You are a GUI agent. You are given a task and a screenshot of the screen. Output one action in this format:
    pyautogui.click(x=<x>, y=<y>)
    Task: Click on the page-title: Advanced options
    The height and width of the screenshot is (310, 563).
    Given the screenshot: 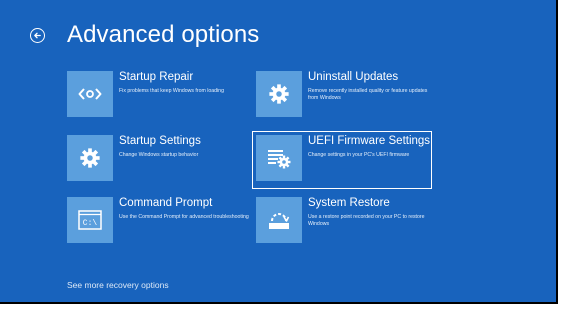 What is the action you would take?
    pyautogui.click(x=163, y=34)
    